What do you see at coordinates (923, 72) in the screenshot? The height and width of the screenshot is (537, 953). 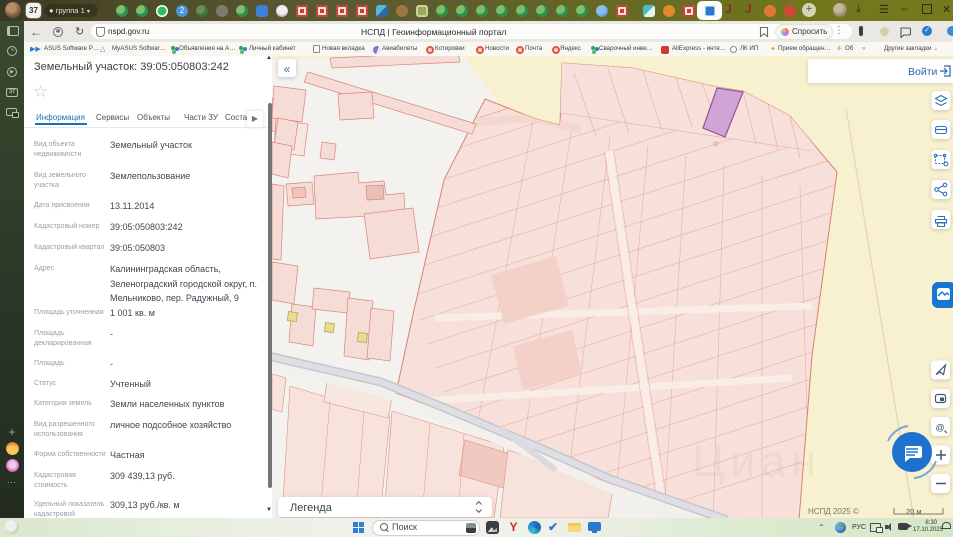 I see `svg-text: Войти` at bounding box center [923, 72].